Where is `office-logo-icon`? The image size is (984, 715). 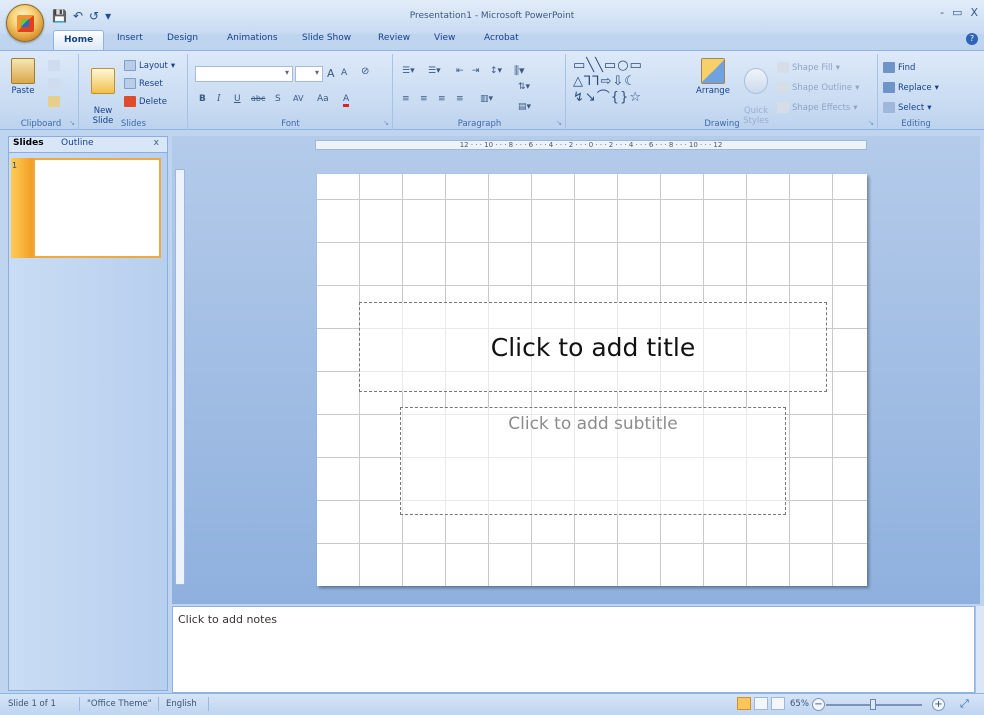 office-logo-icon is located at coordinates (25, 23).